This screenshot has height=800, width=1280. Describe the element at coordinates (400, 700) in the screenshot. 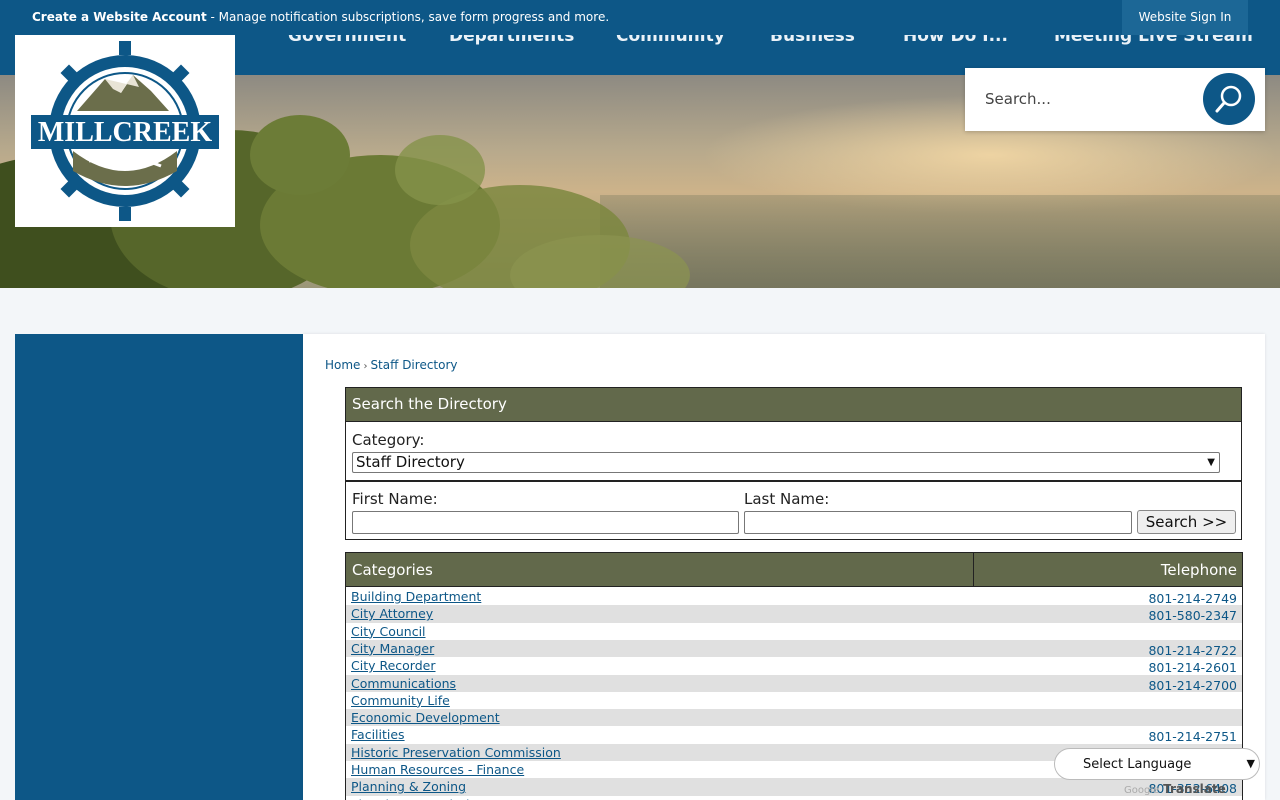

I see `category-link: Community Life` at that location.